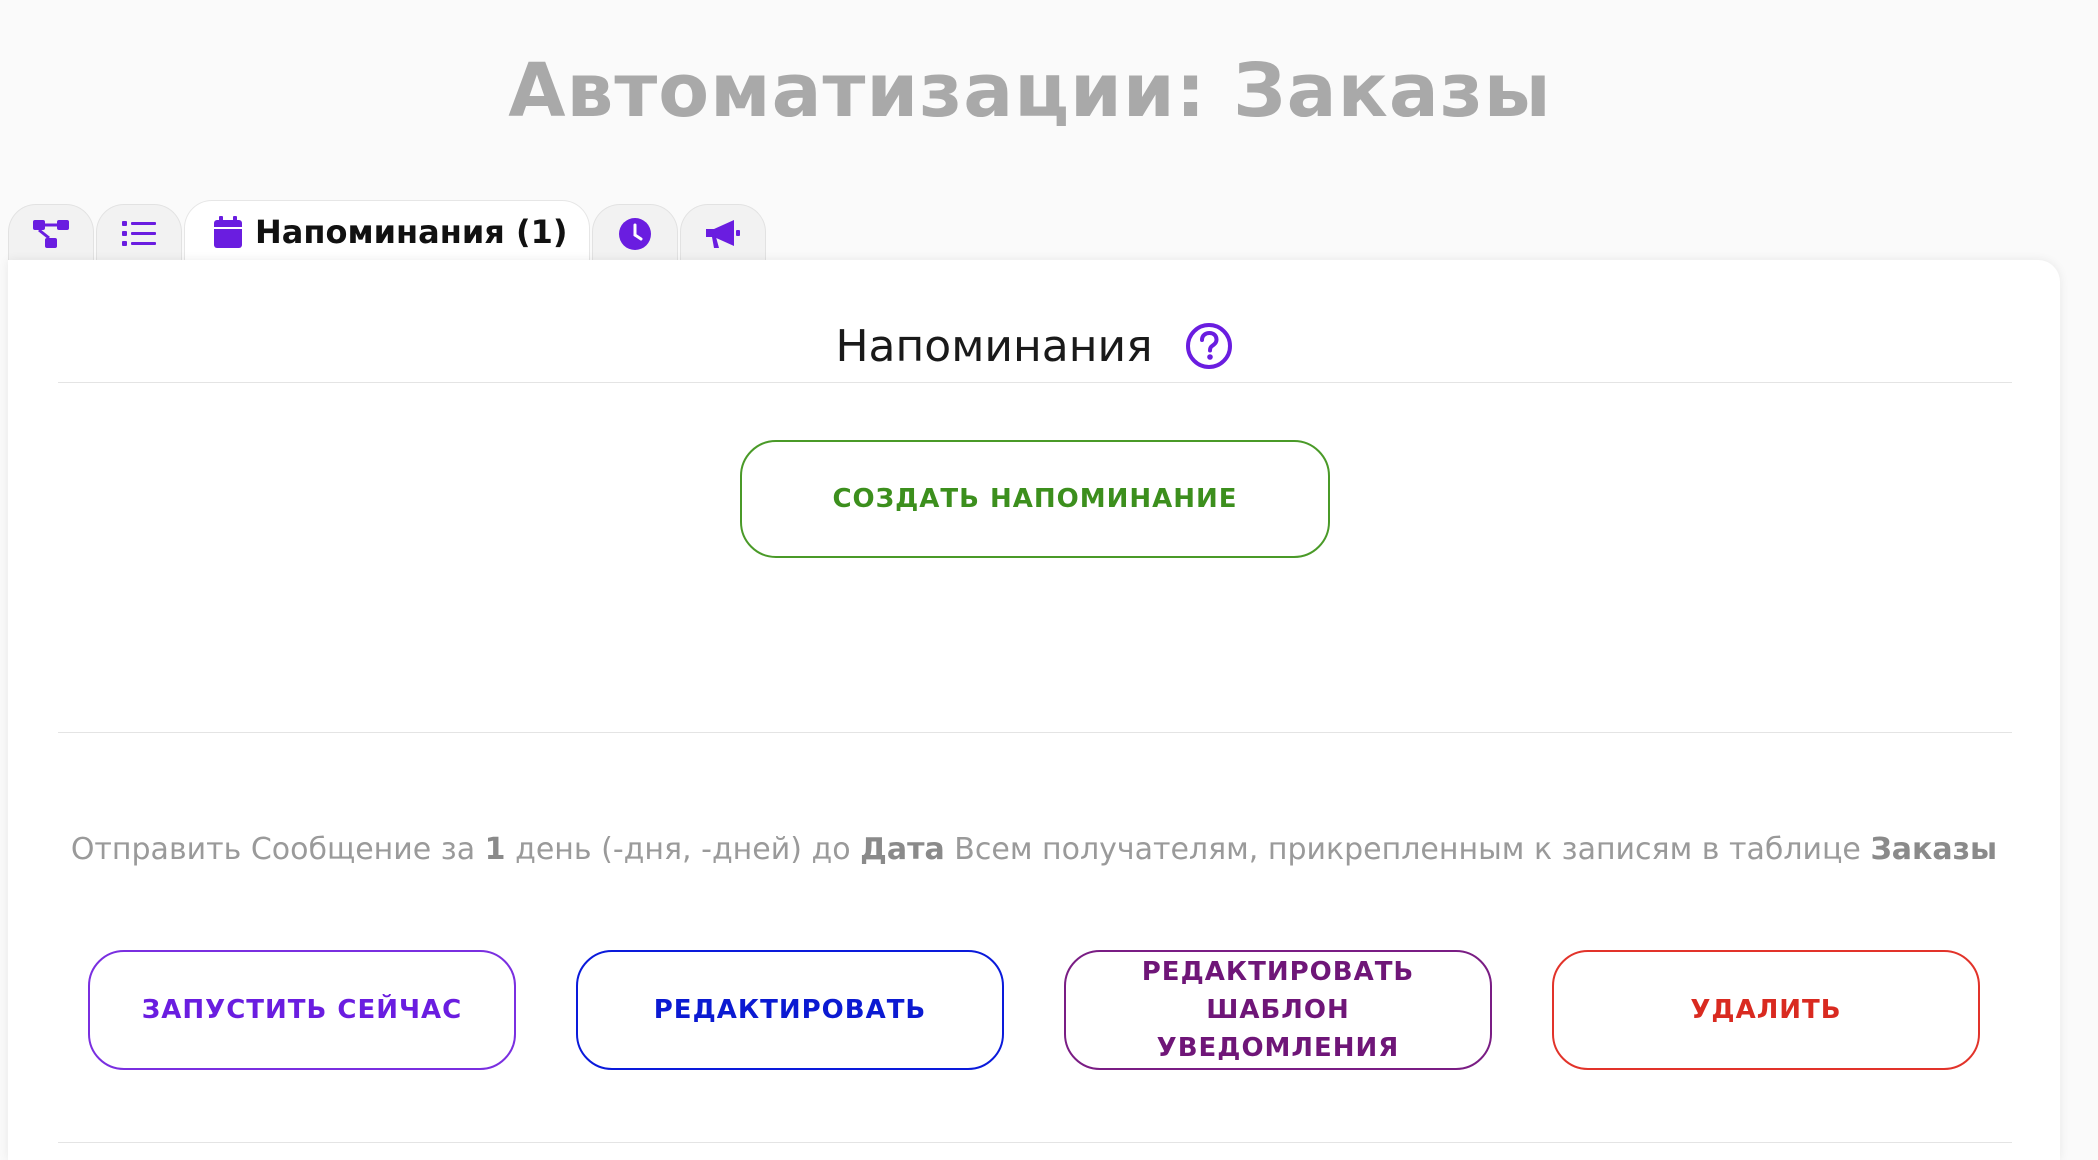  I want to click on edit-template-button: редактировать шаблон уведомления, so click(1278, 1010).